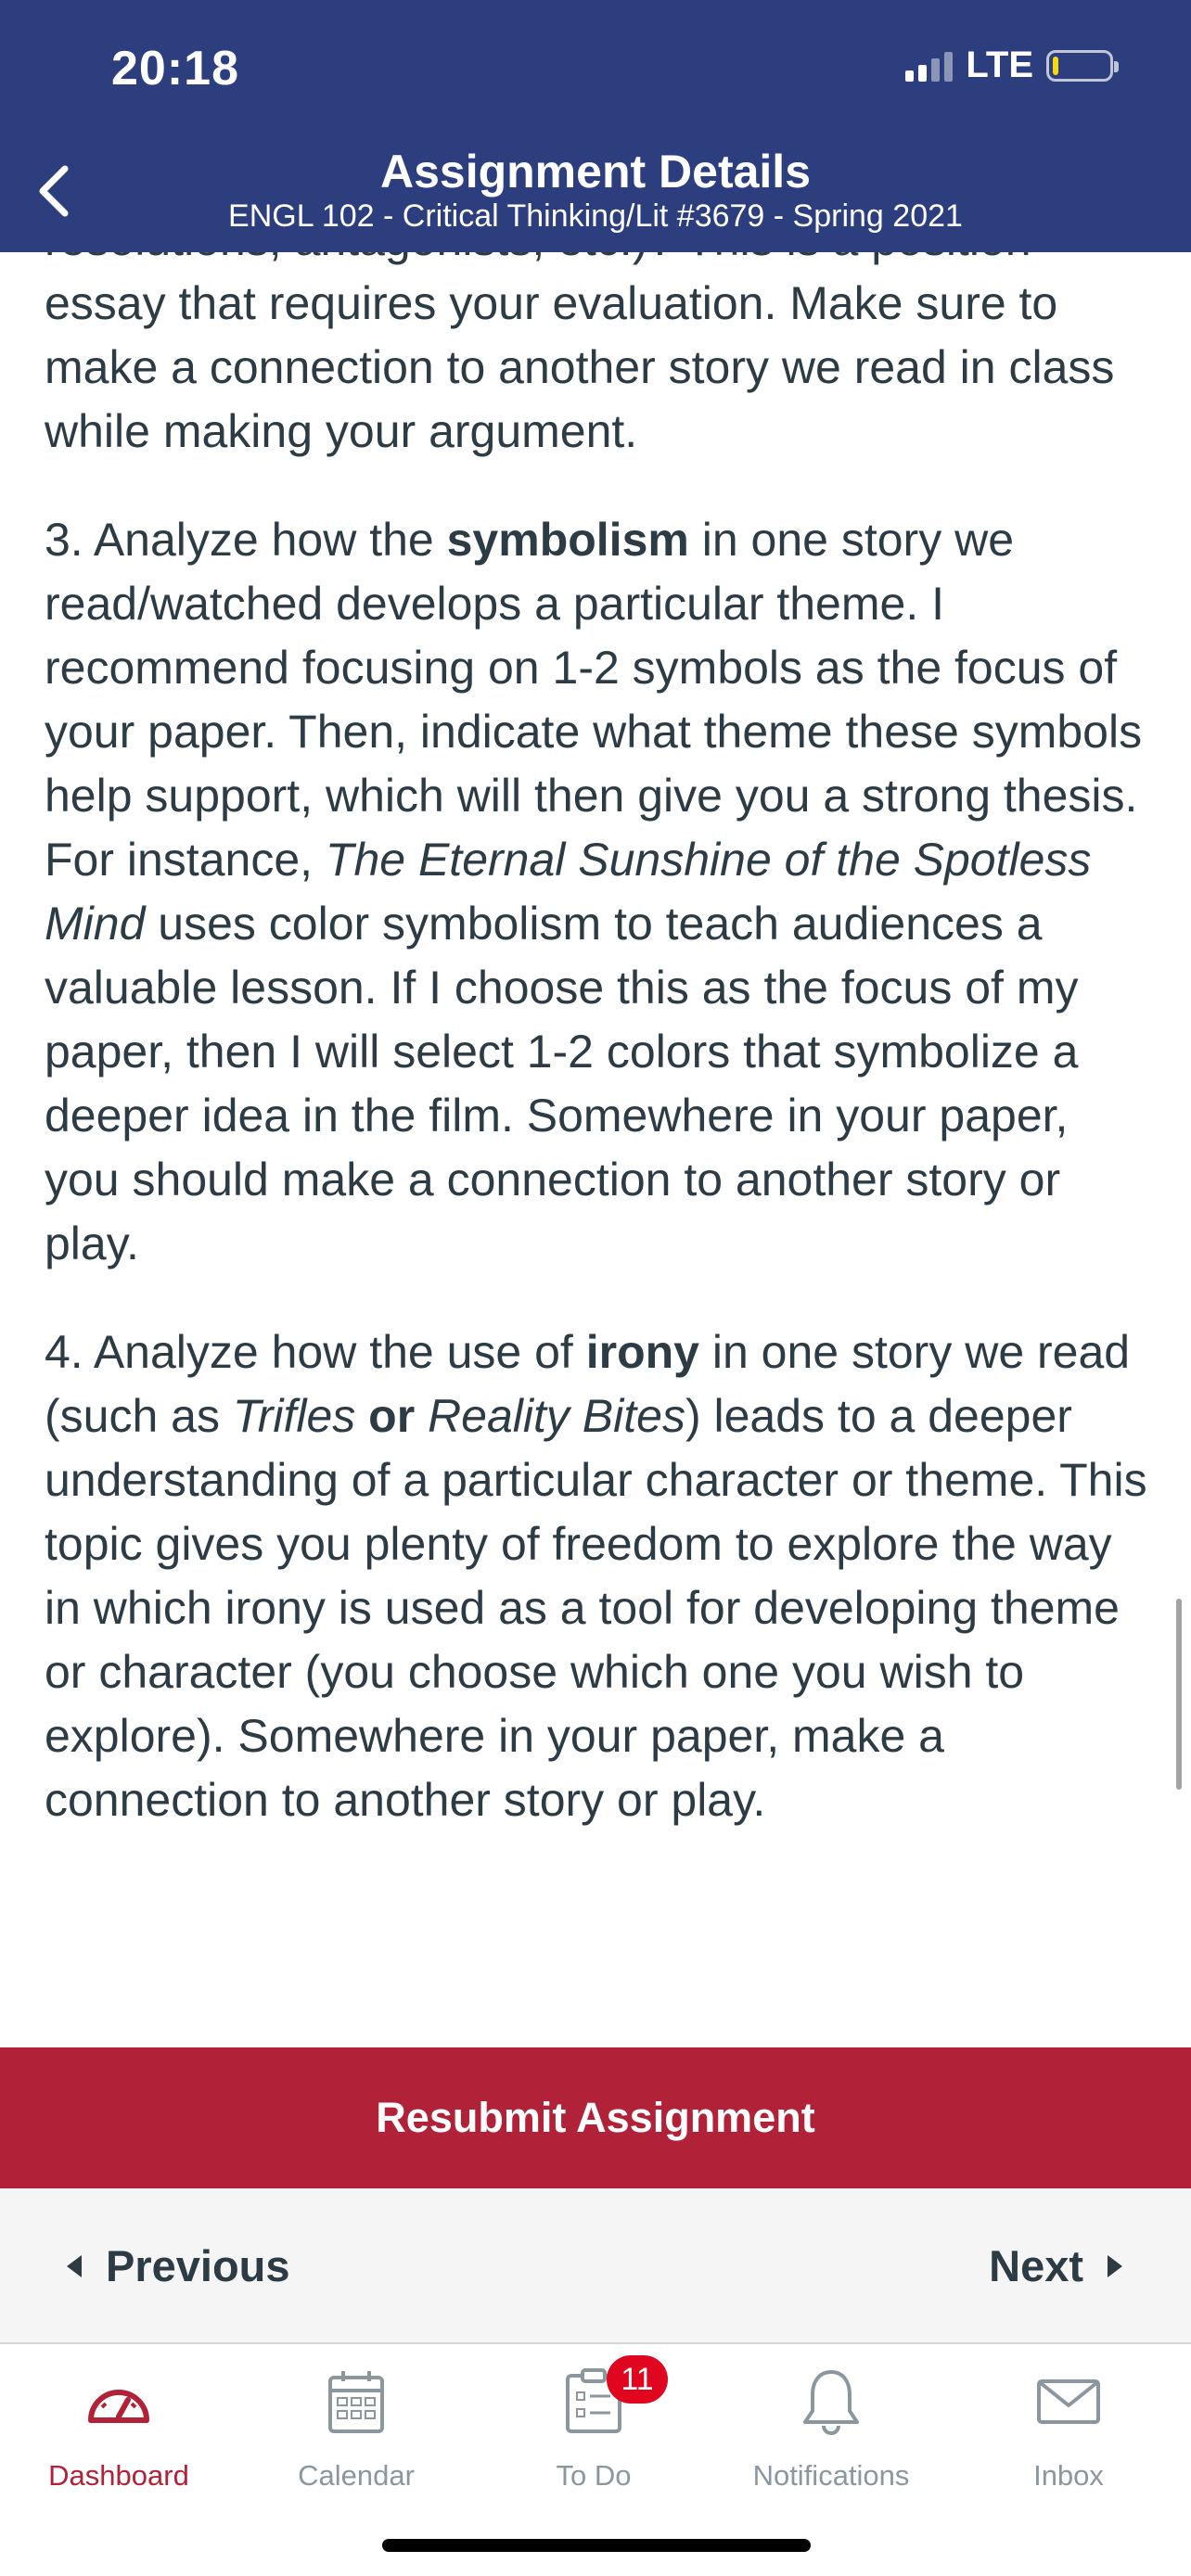 The height and width of the screenshot is (2576, 1191). Describe the element at coordinates (119, 2402) in the screenshot. I see `dashboard-icon` at that location.